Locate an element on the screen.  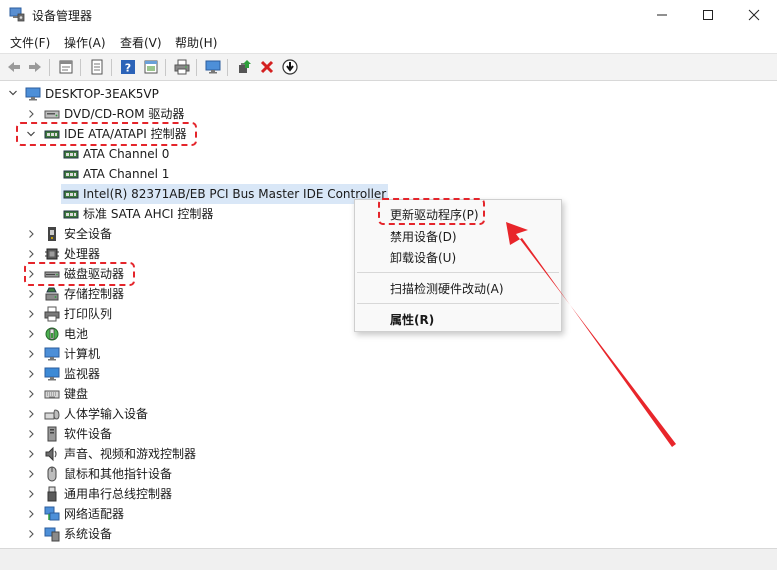
properties-button is located at coordinates (66, 67).